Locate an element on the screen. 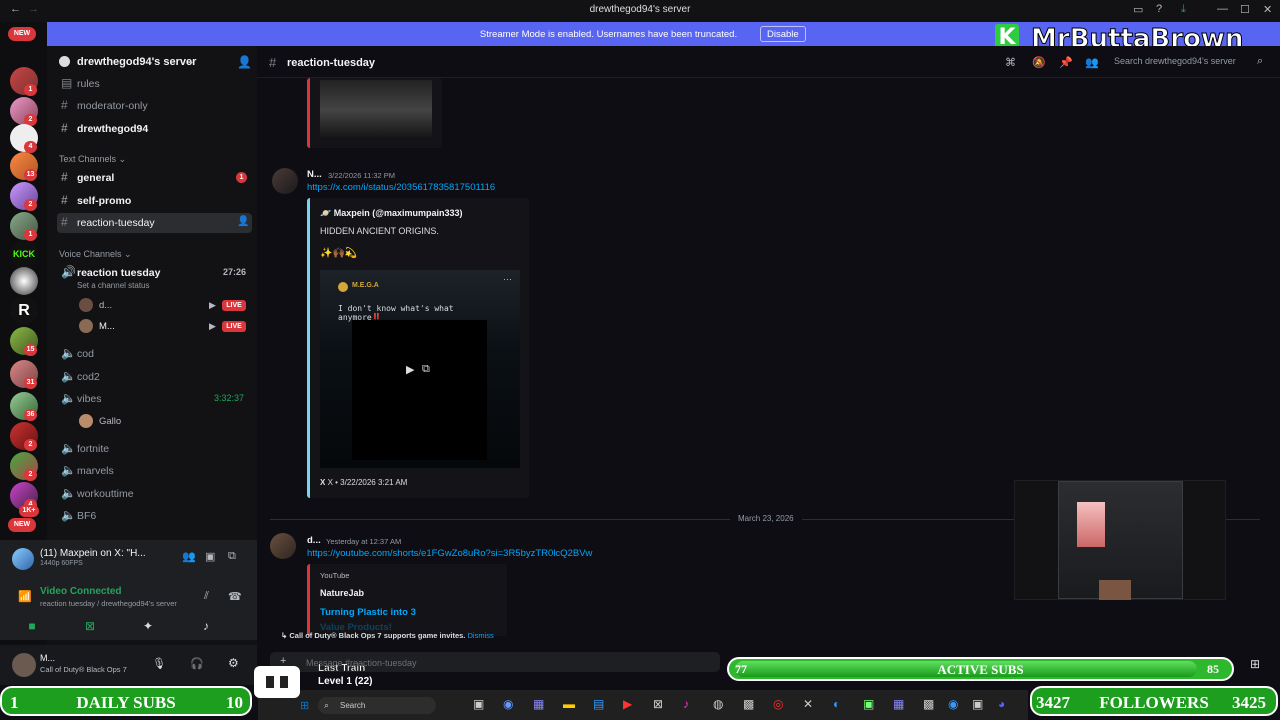  grid-icon: ⊞ is located at coordinates (1255, 664).